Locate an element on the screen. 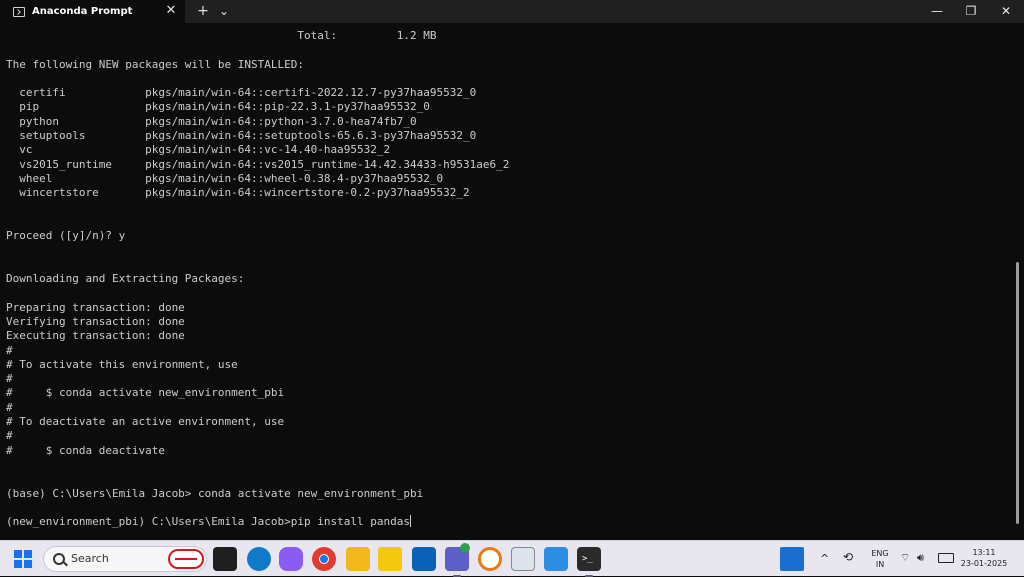 The width and height of the screenshot is (1024, 577). wifi-icon: ⌔ is located at coordinates (905, 557).